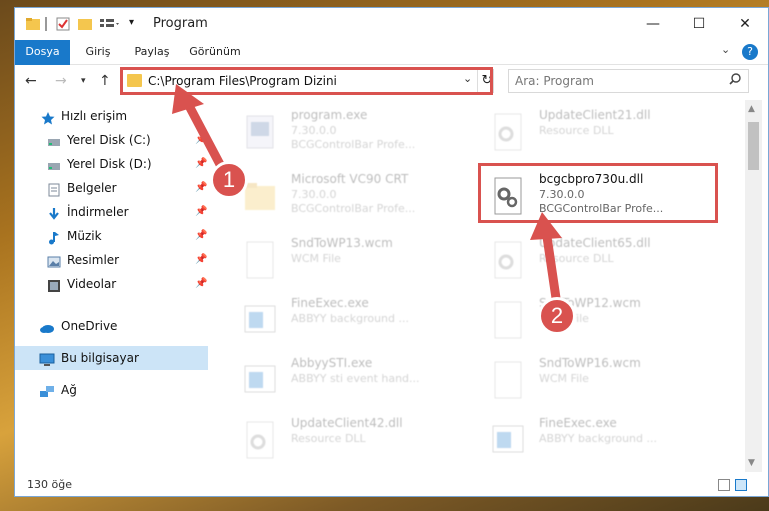 This screenshot has height=511, width=769. Describe the element at coordinates (111, 116) in the screenshot. I see `sidebar-item-quick-access: Hızlı erişim` at that location.